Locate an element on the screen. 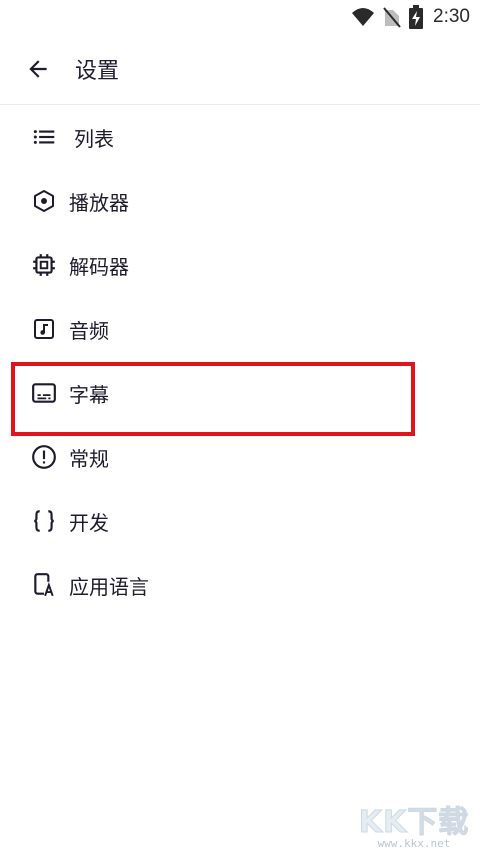  wifi-icon is located at coordinates (363, 17).